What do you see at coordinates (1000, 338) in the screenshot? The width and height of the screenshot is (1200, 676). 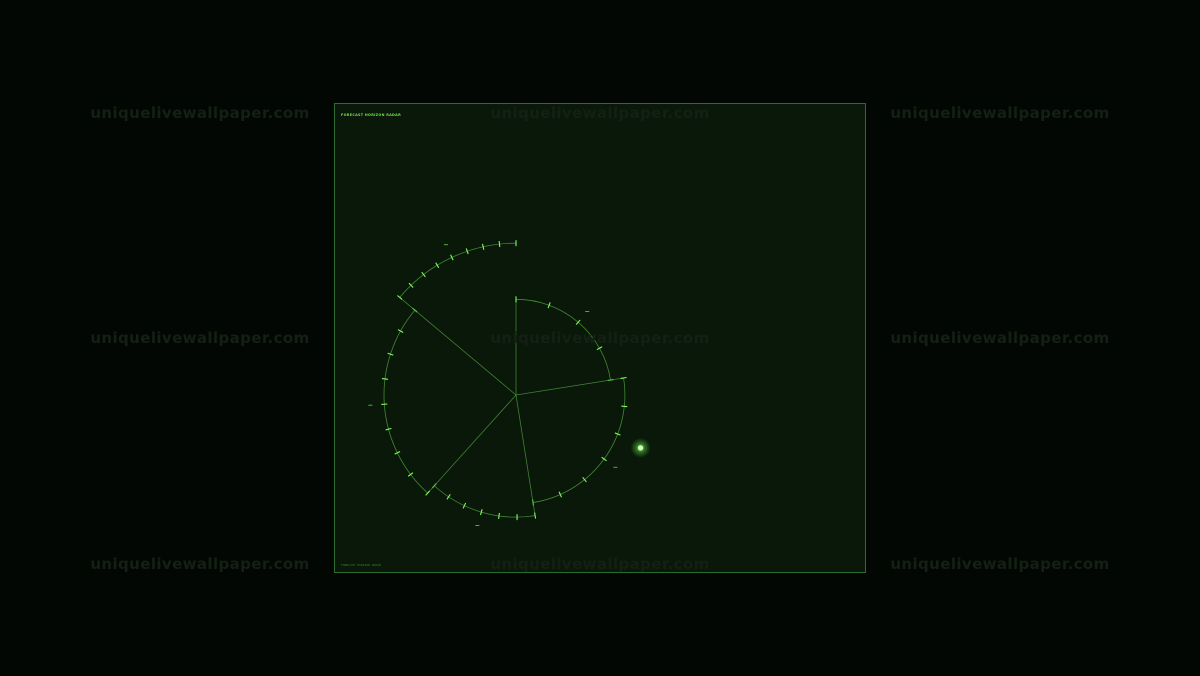 I see `watermark-middle-right: uniquelivewallpaper.com` at bounding box center [1000, 338].